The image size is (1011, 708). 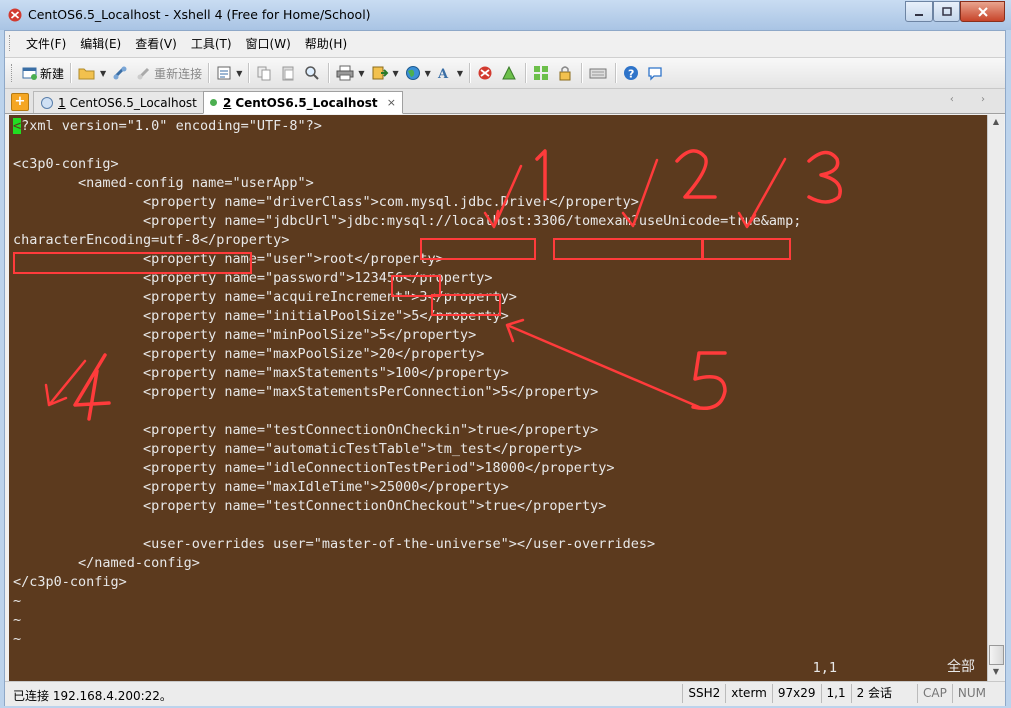 I want to click on compose-button, so click(x=510, y=73).